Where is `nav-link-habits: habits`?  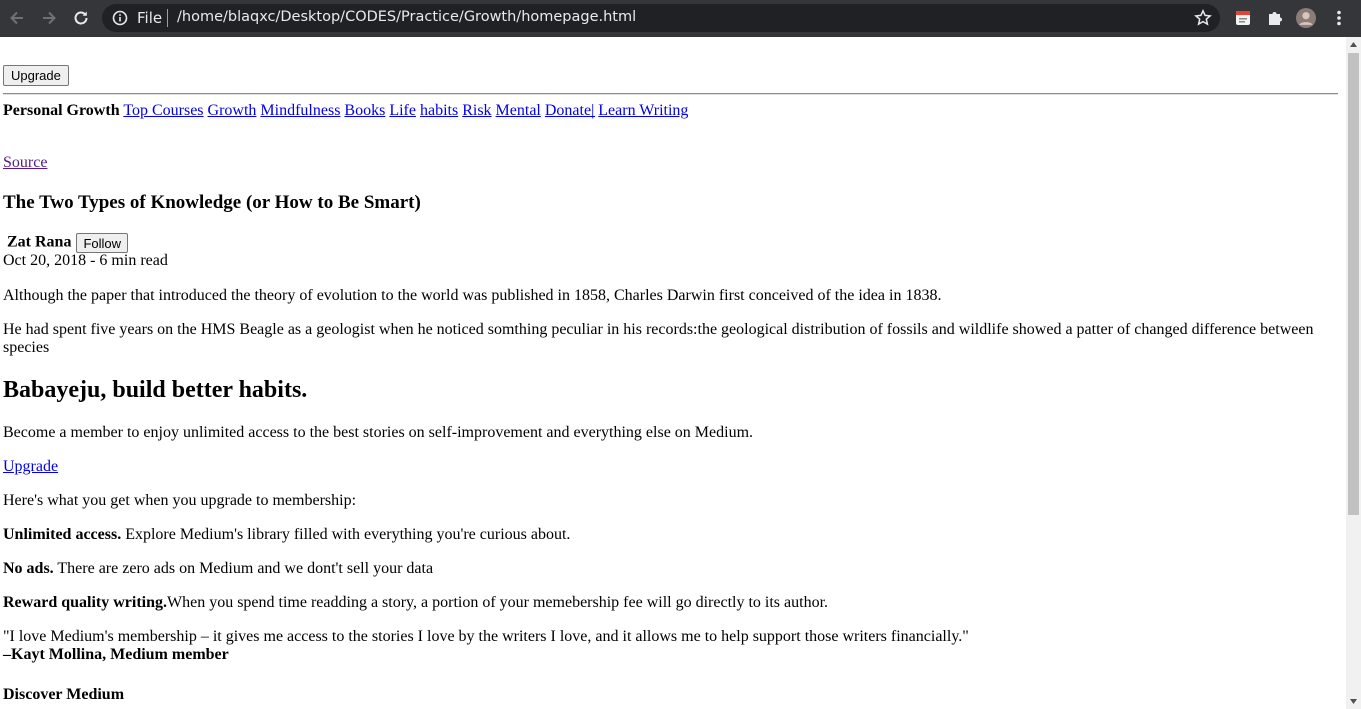
nav-link-habits: habits is located at coordinates (439, 110).